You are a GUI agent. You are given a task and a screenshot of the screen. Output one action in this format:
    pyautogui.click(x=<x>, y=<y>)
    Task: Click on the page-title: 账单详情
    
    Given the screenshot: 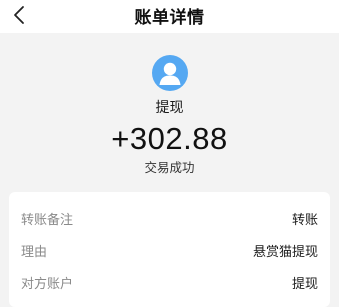 What is the action you would take?
    pyautogui.click(x=169, y=18)
    